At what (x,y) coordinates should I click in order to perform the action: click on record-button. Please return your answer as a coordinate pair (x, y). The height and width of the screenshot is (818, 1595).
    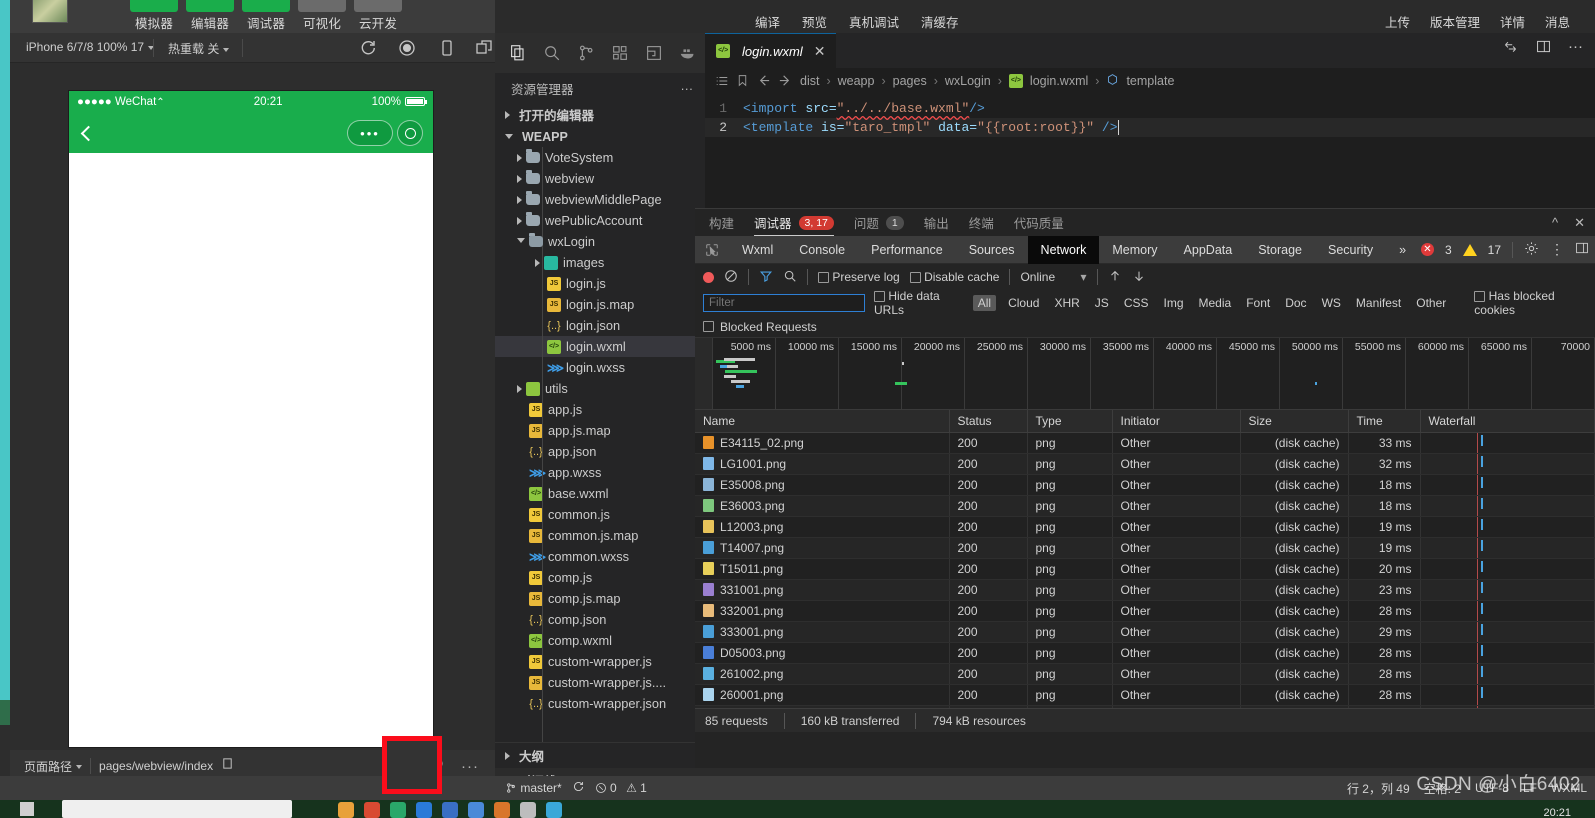
    Looking at the image, I should click on (708, 277).